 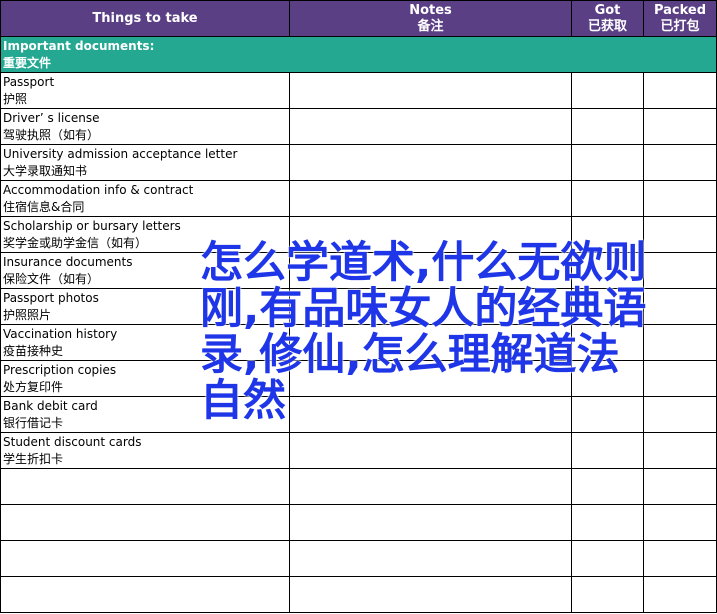 What do you see at coordinates (607, 18) in the screenshot?
I see `header-got: Got 已获取` at bounding box center [607, 18].